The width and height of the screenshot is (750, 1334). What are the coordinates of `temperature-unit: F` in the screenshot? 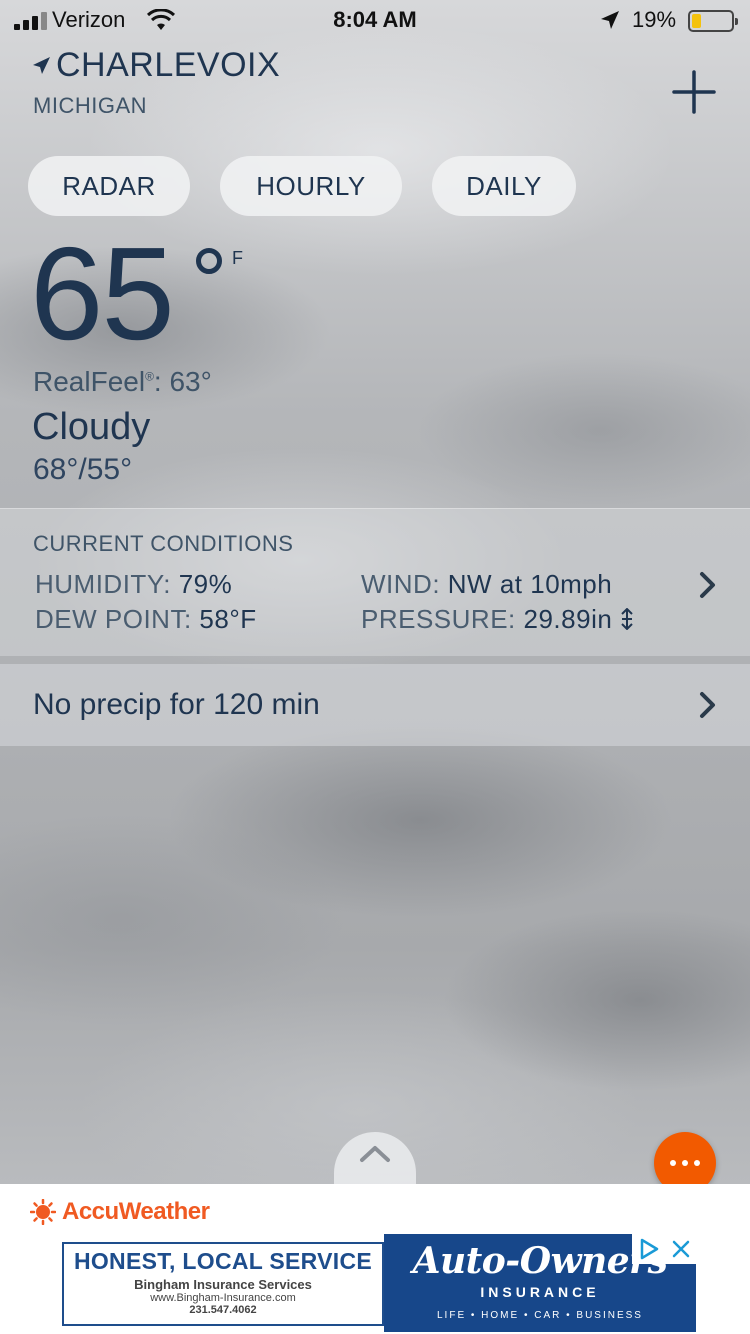 It's located at (237, 258).